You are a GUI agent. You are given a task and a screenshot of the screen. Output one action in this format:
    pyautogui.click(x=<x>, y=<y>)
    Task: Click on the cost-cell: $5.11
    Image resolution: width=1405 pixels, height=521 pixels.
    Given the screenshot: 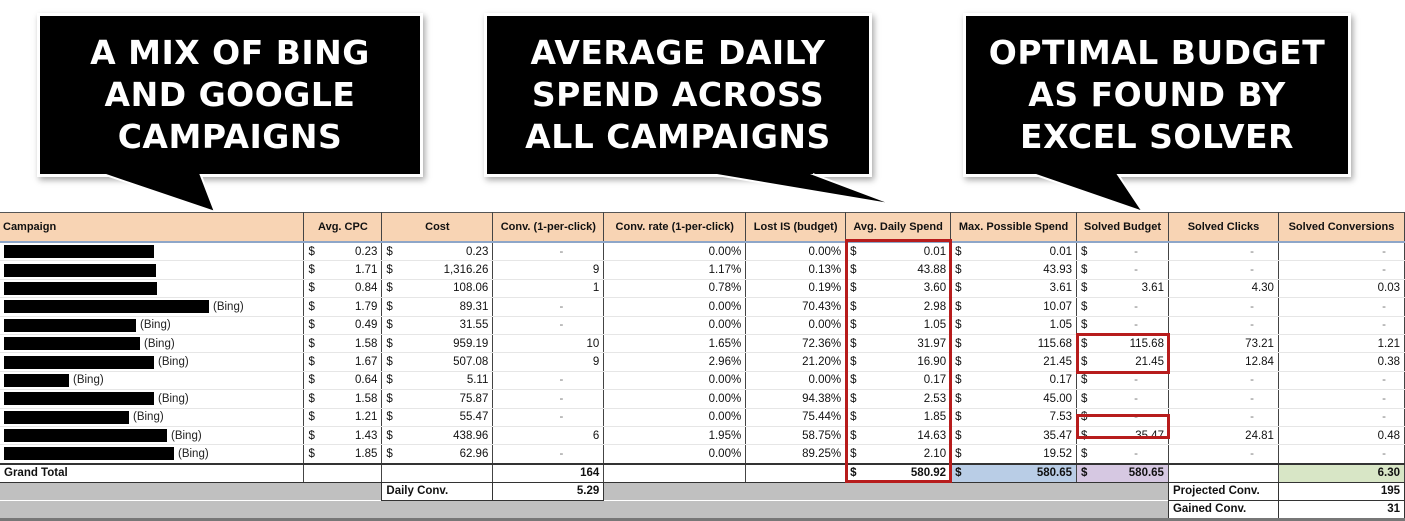 What is the action you would take?
    pyautogui.click(x=437, y=381)
    